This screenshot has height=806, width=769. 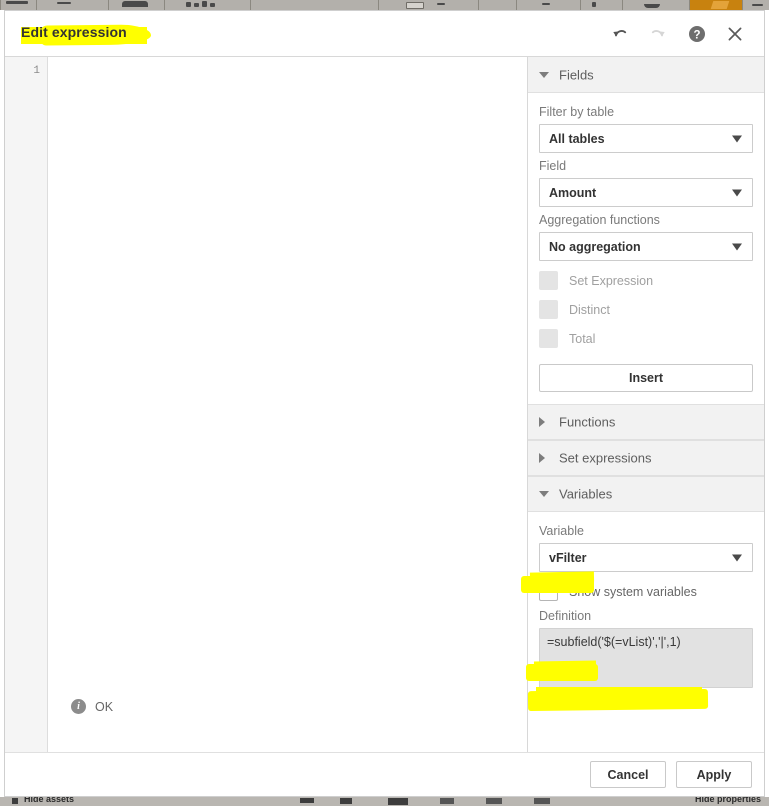 What do you see at coordinates (553, 166) in the screenshot?
I see `field-label: Field` at bounding box center [553, 166].